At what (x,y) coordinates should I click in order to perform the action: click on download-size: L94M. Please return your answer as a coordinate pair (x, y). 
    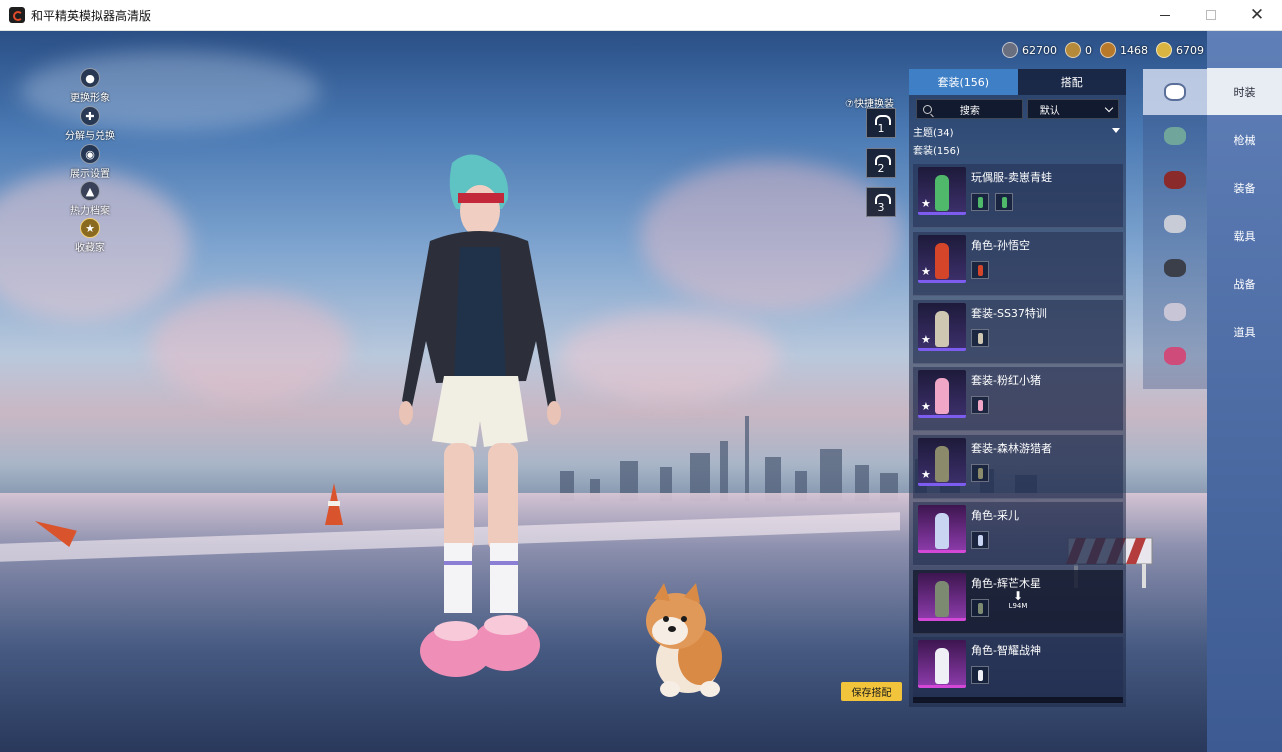
    Looking at the image, I should click on (1018, 606).